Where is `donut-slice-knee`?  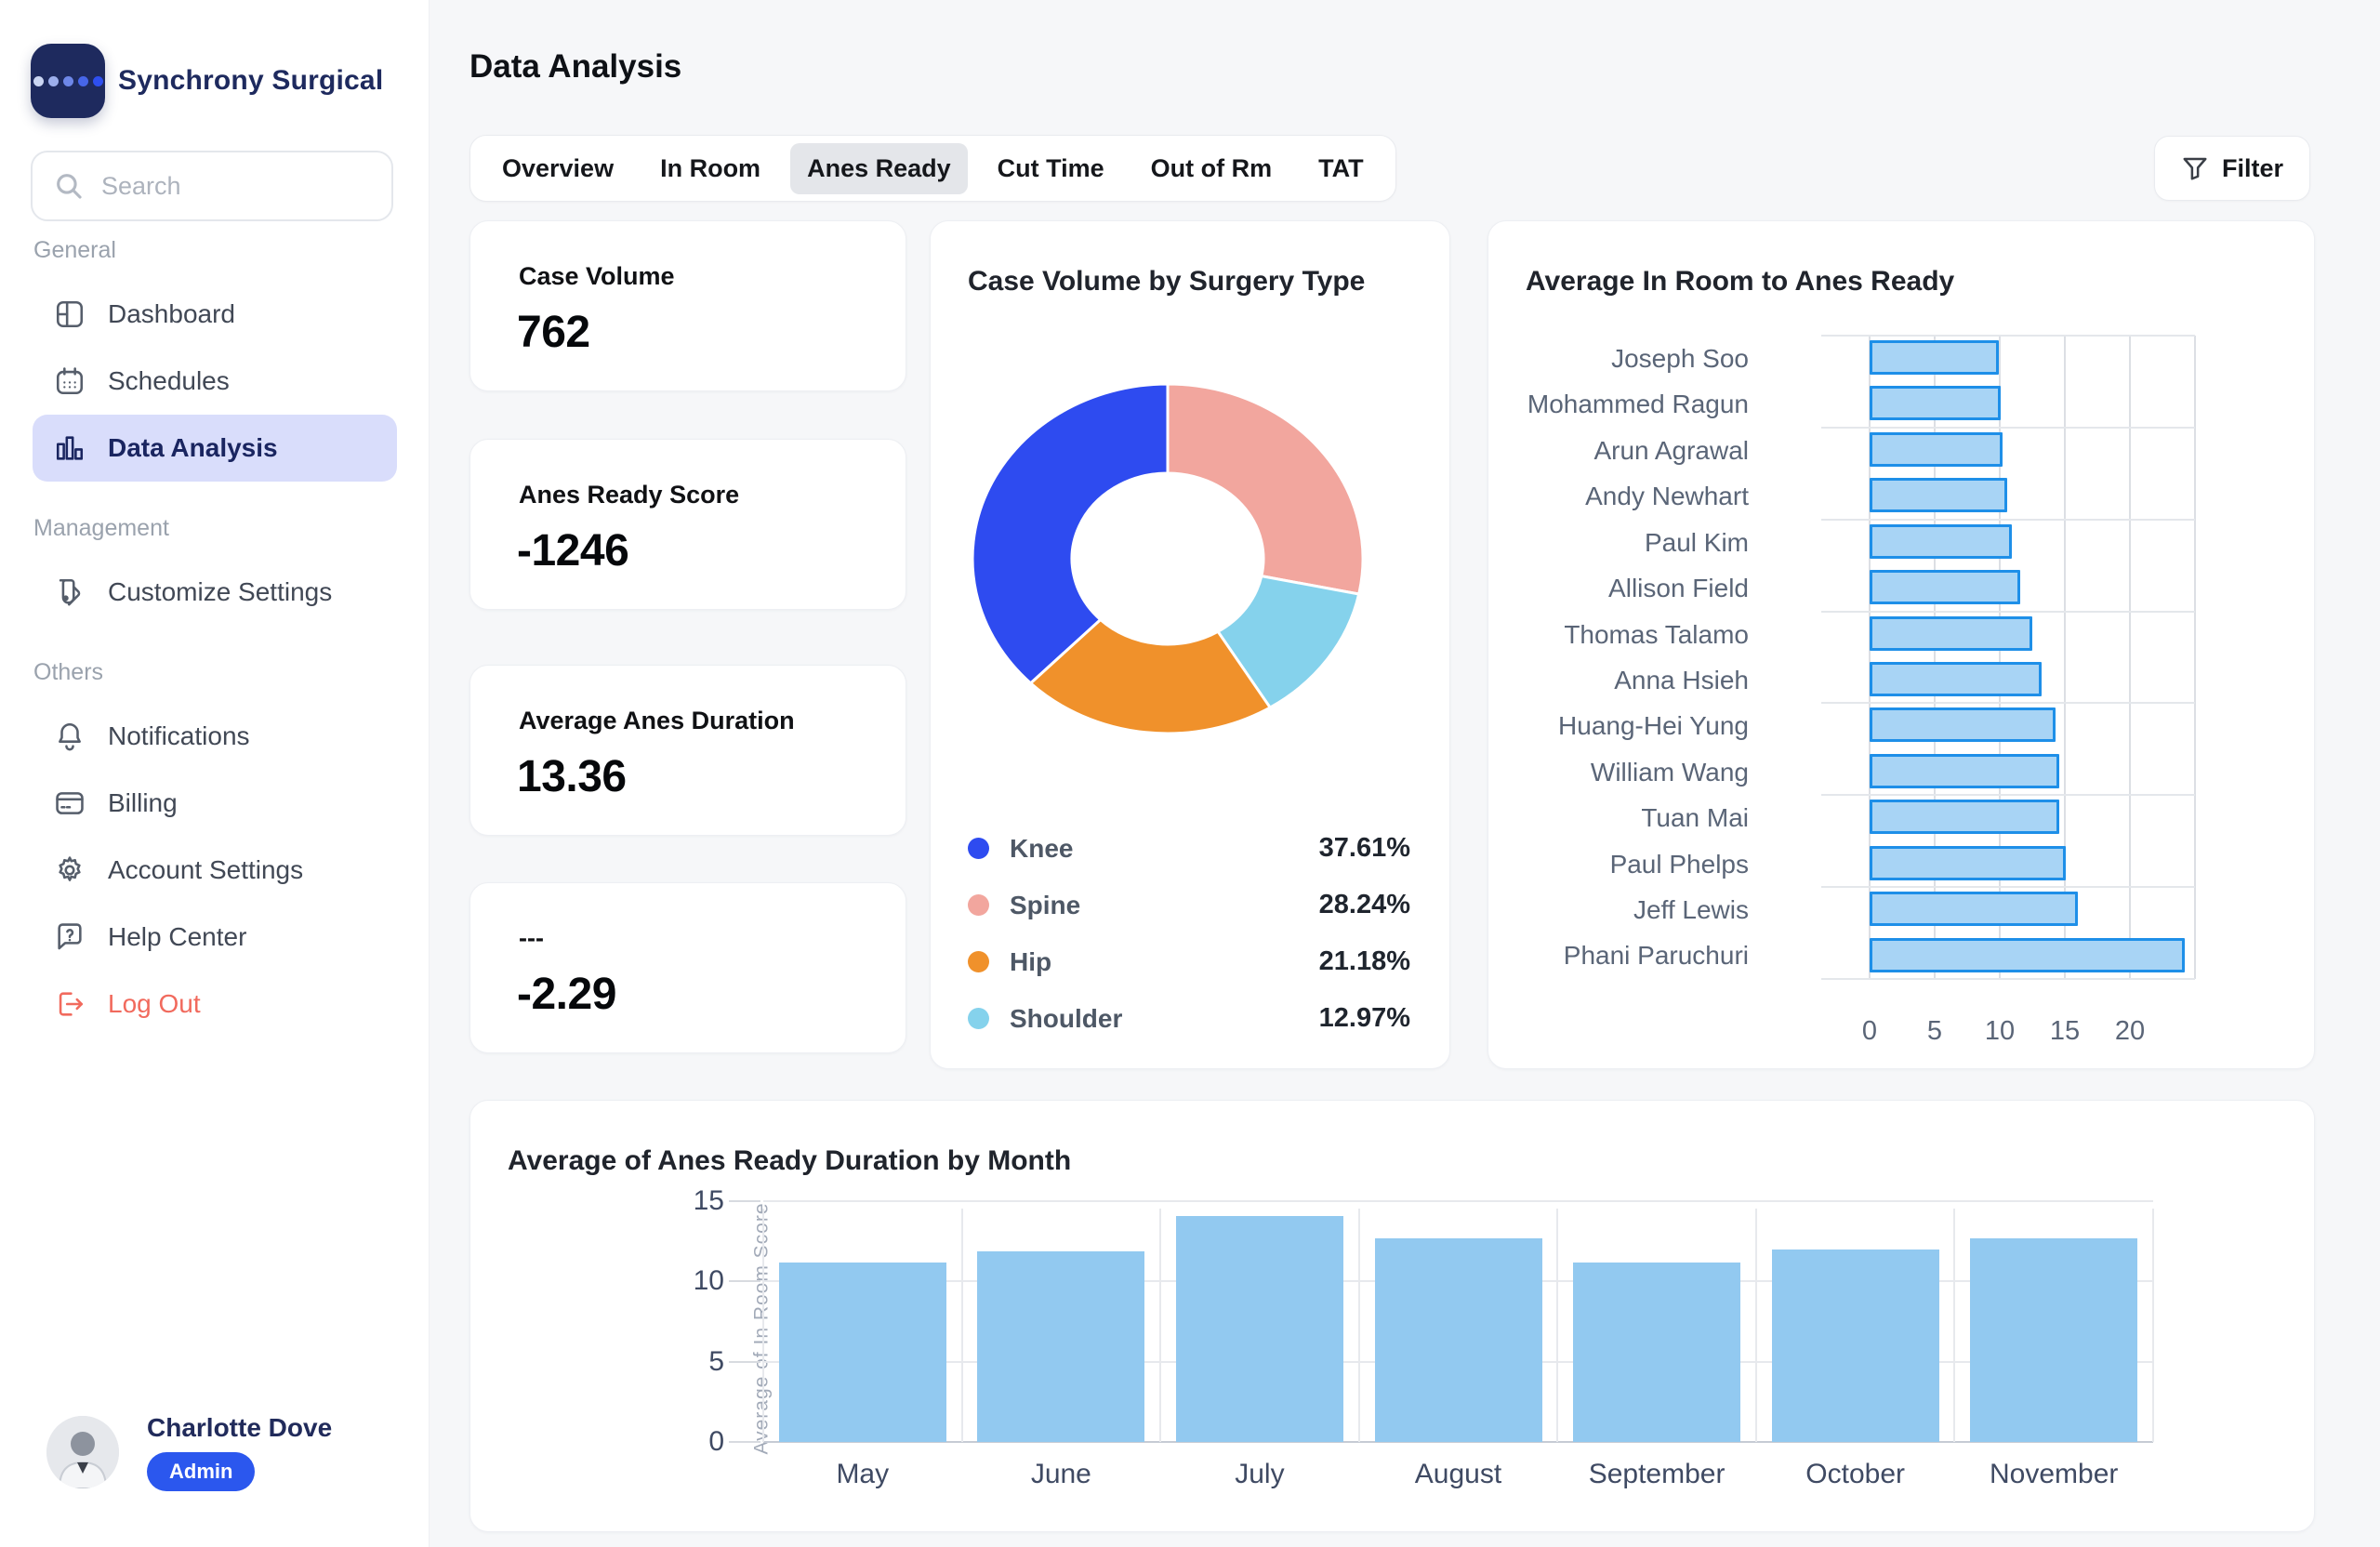
donut-slice-knee is located at coordinates (1070, 534).